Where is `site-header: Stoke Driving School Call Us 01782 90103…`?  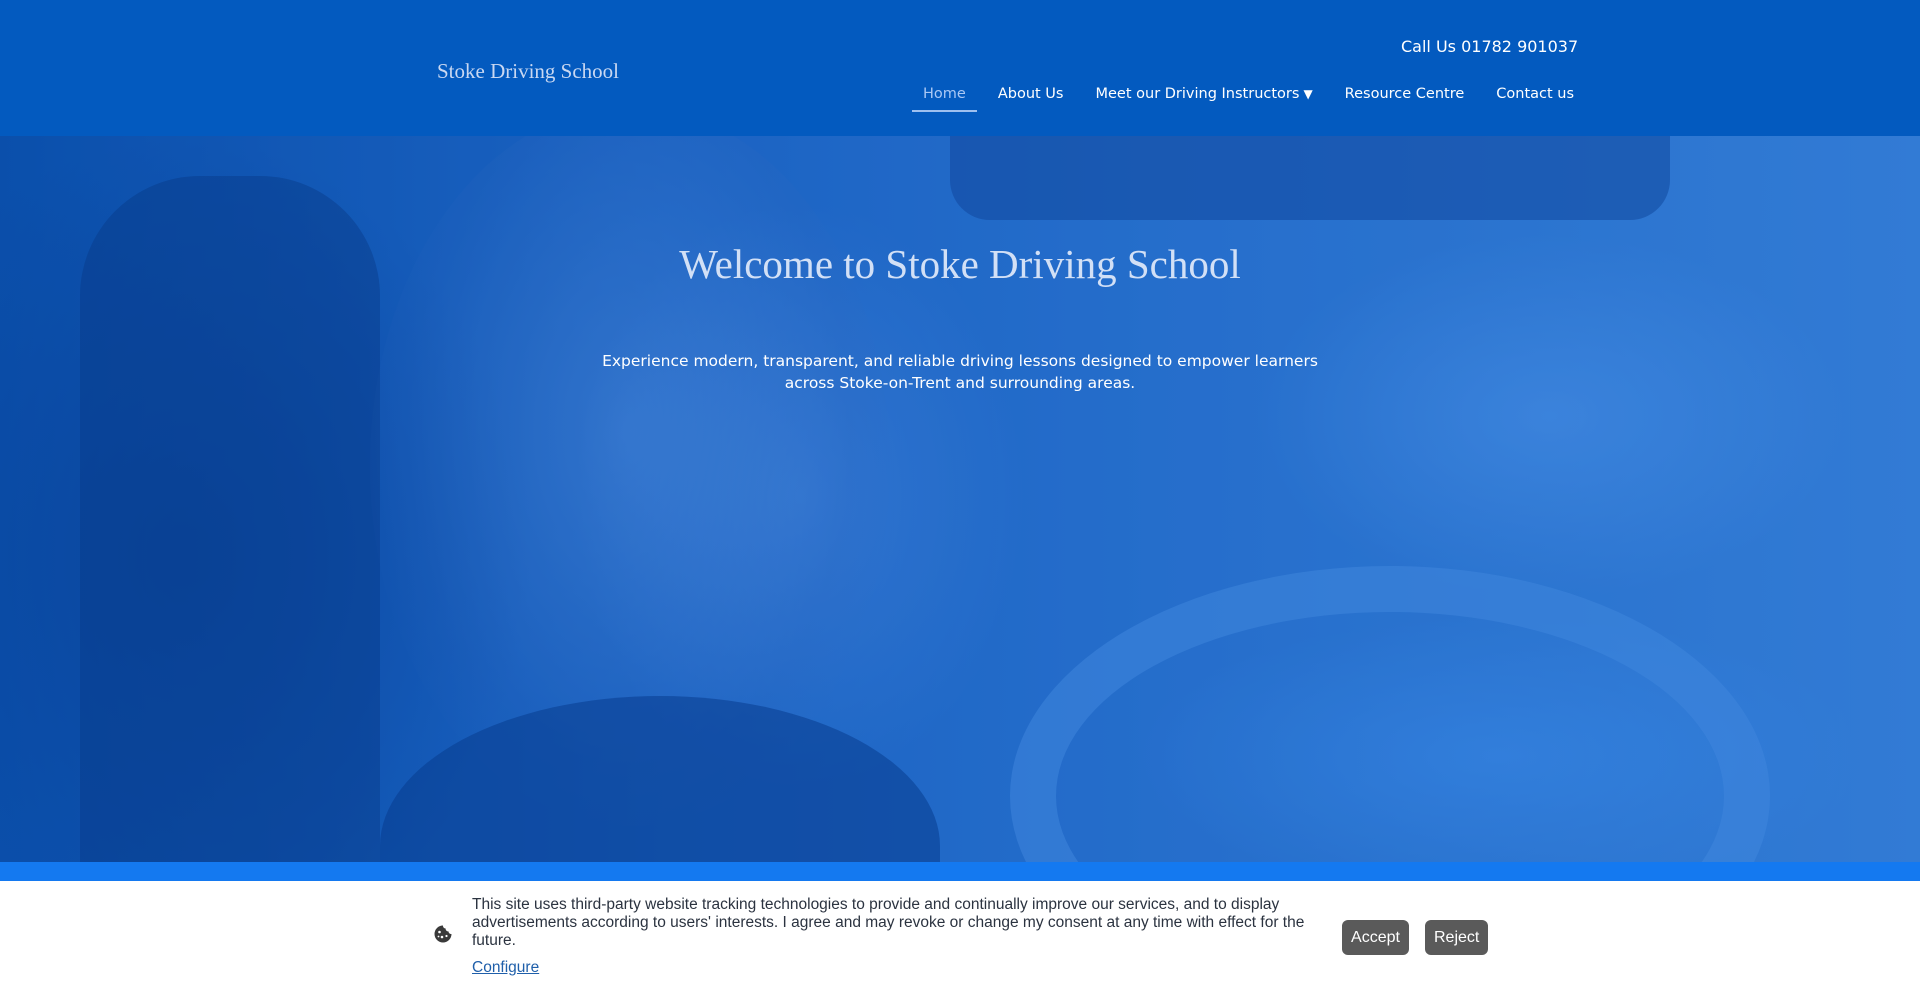
site-header: Stoke Driving School Call Us 01782 90103… is located at coordinates (960, 68).